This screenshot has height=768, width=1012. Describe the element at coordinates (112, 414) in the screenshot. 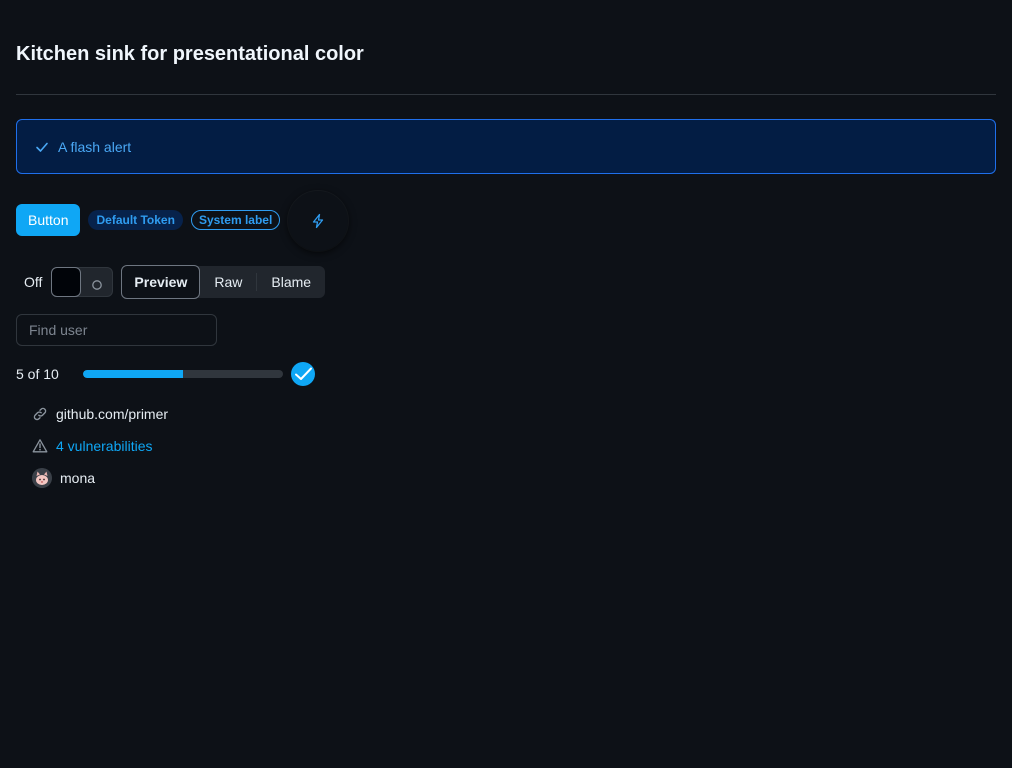

I see `repo-link-text: github.com/primer` at that location.